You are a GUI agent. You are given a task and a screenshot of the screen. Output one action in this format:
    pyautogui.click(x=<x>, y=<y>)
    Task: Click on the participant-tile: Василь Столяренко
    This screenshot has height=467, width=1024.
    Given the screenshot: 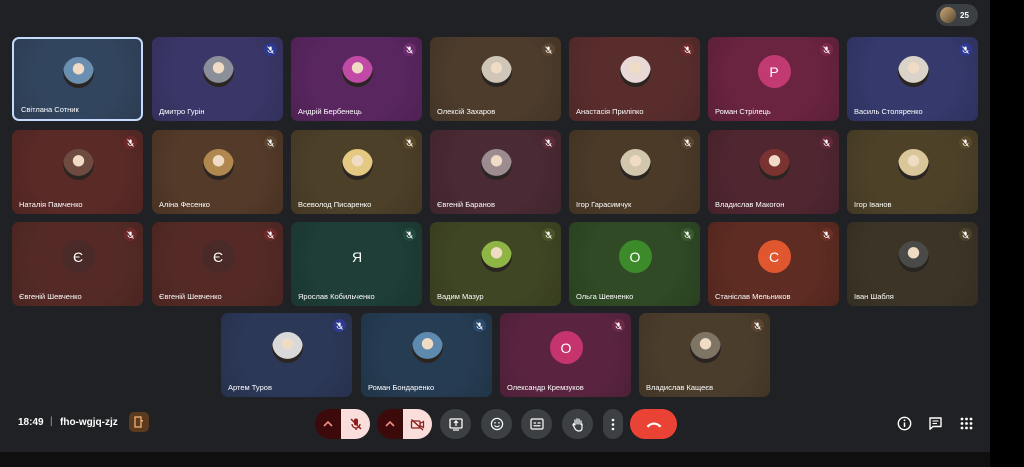 What is the action you would take?
    pyautogui.click(x=912, y=79)
    